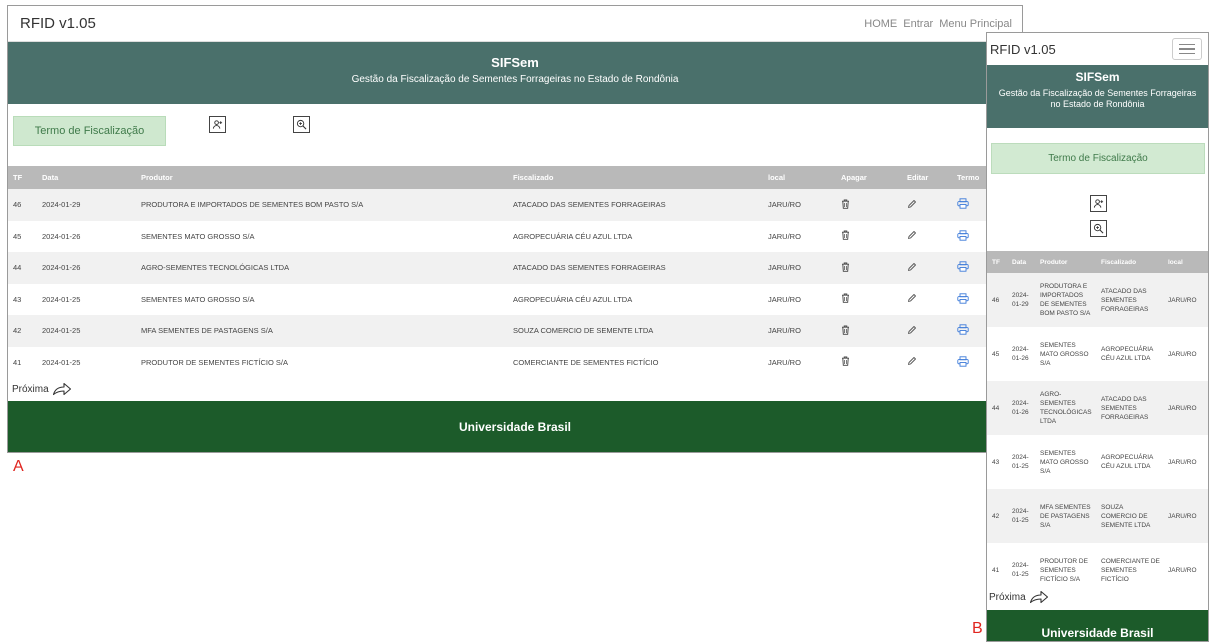 The height and width of the screenshot is (642, 1209). I want to click on col-header-apagar: Apagar, so click(869, 177).